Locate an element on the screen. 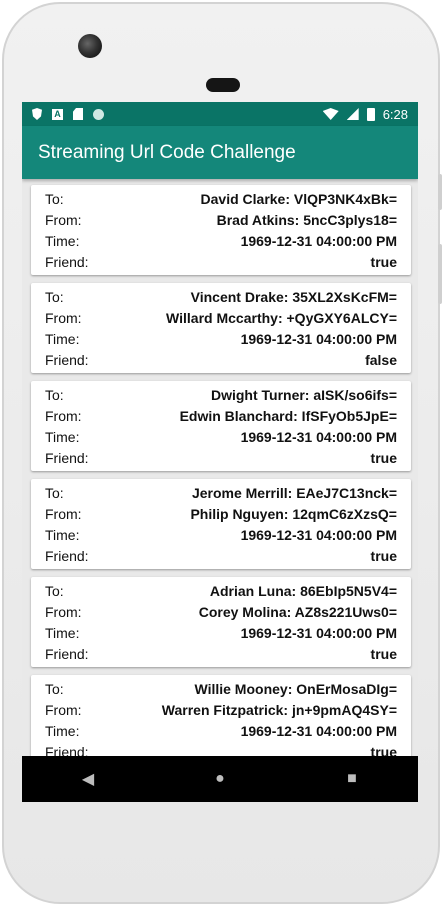 This screenshot has width=444, height=908. notification-dot-icon is located at coordinates (98, 114).